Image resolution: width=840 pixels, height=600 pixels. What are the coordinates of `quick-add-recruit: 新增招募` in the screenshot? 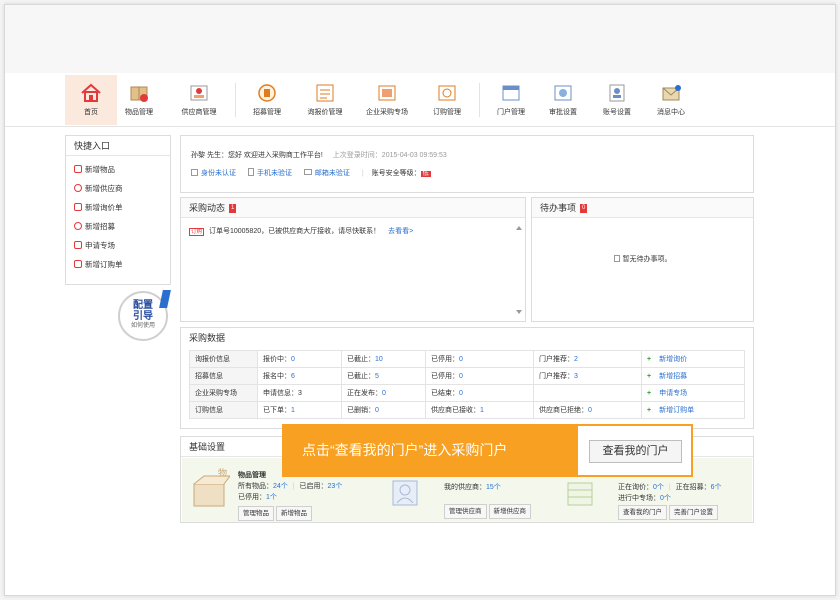 It's located at (118, 226).